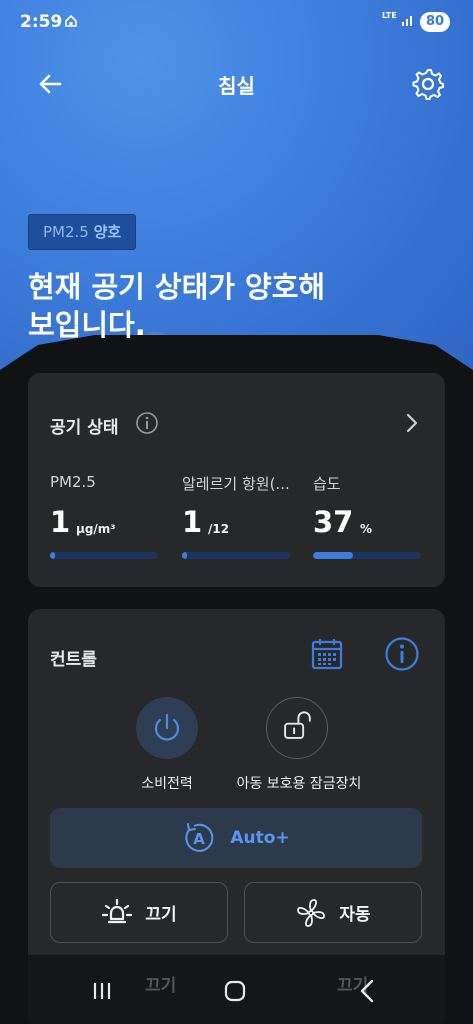 This screenshot has height=1024, width=473. I want to click on pm-status-badge: PM2.5 양호, so click(82, 232).